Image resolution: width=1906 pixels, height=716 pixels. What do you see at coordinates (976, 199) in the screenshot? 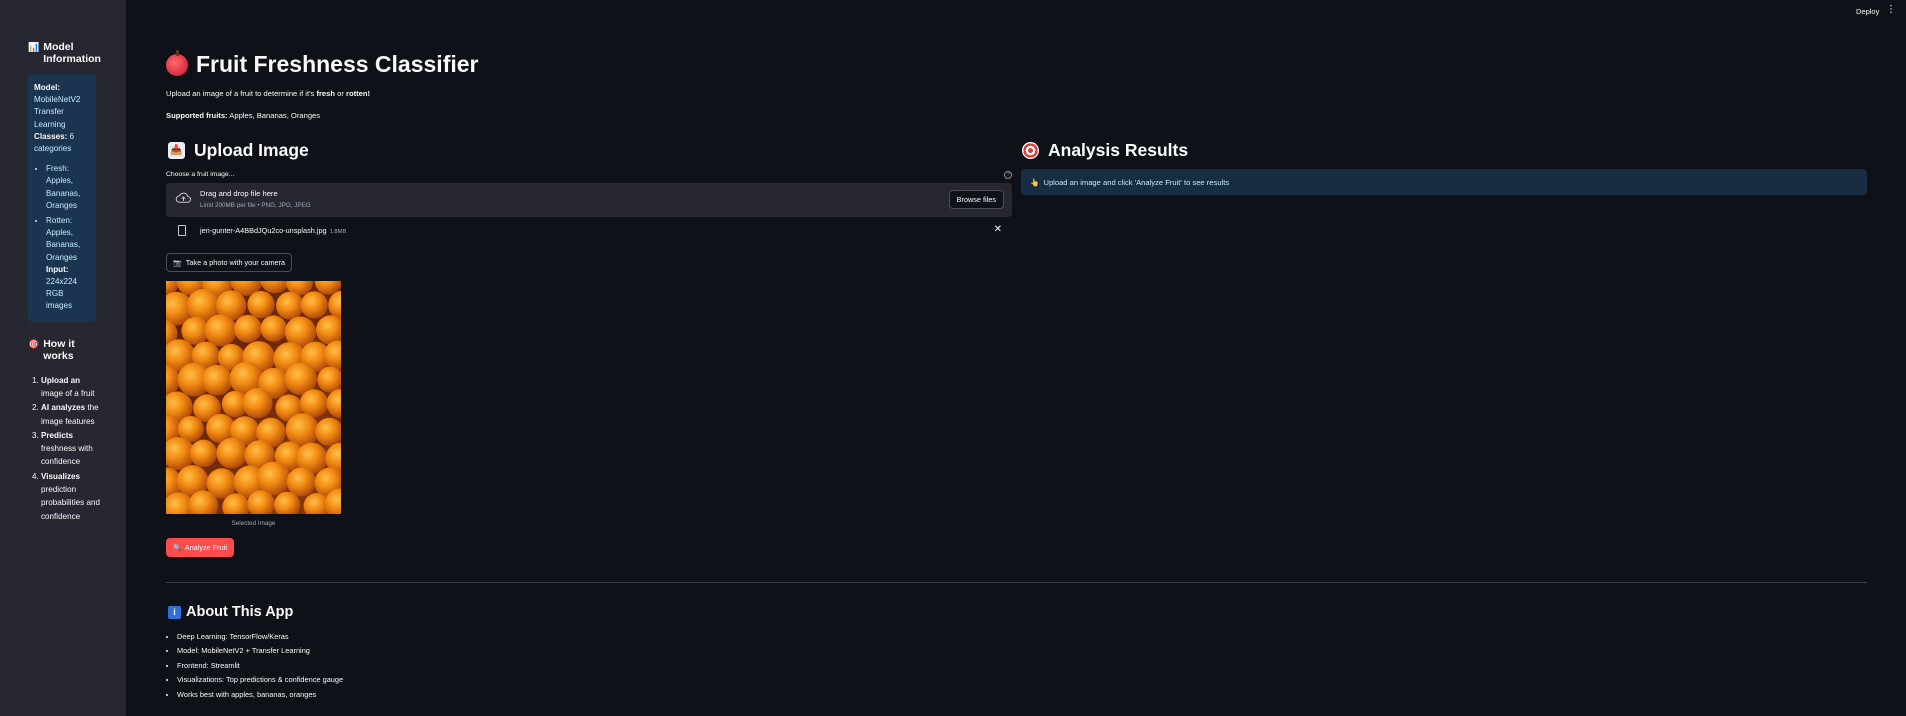
I see `browse-files-button: Browse files` at bounding box center [976, 199].